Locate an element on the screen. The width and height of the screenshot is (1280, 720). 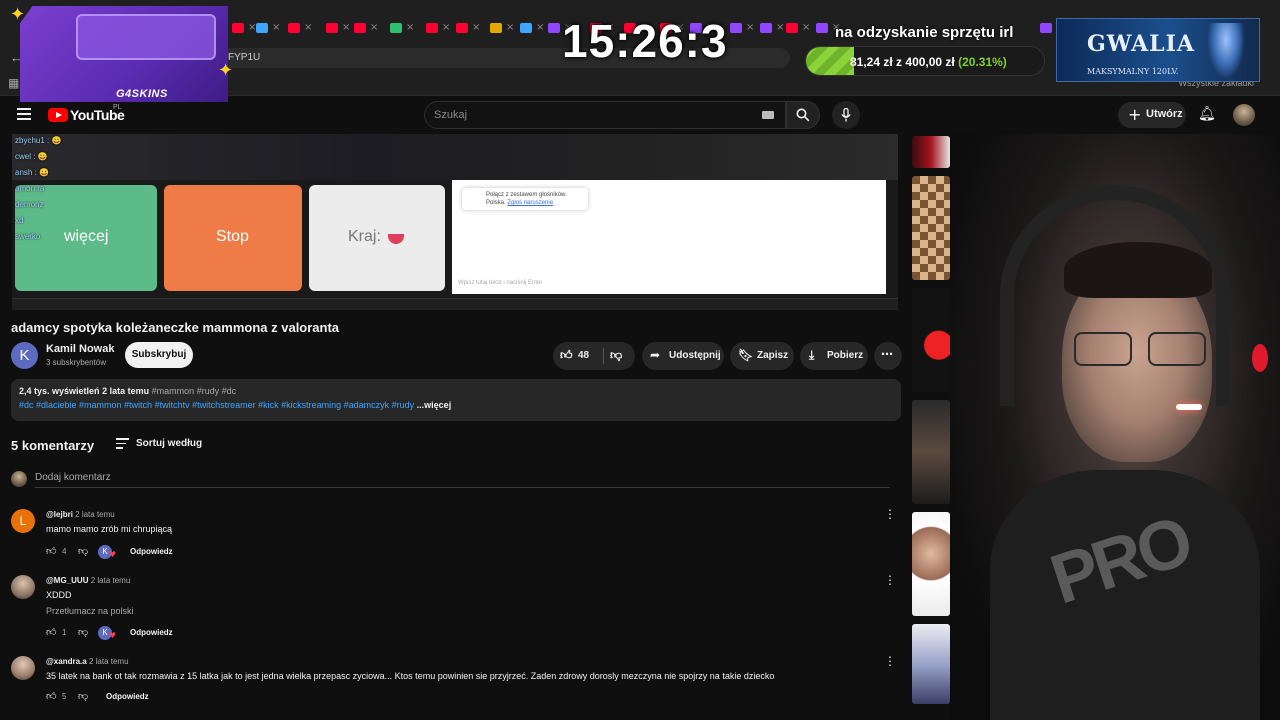
apps-grid-icon: ▦ is located at coordinates (13, 83).